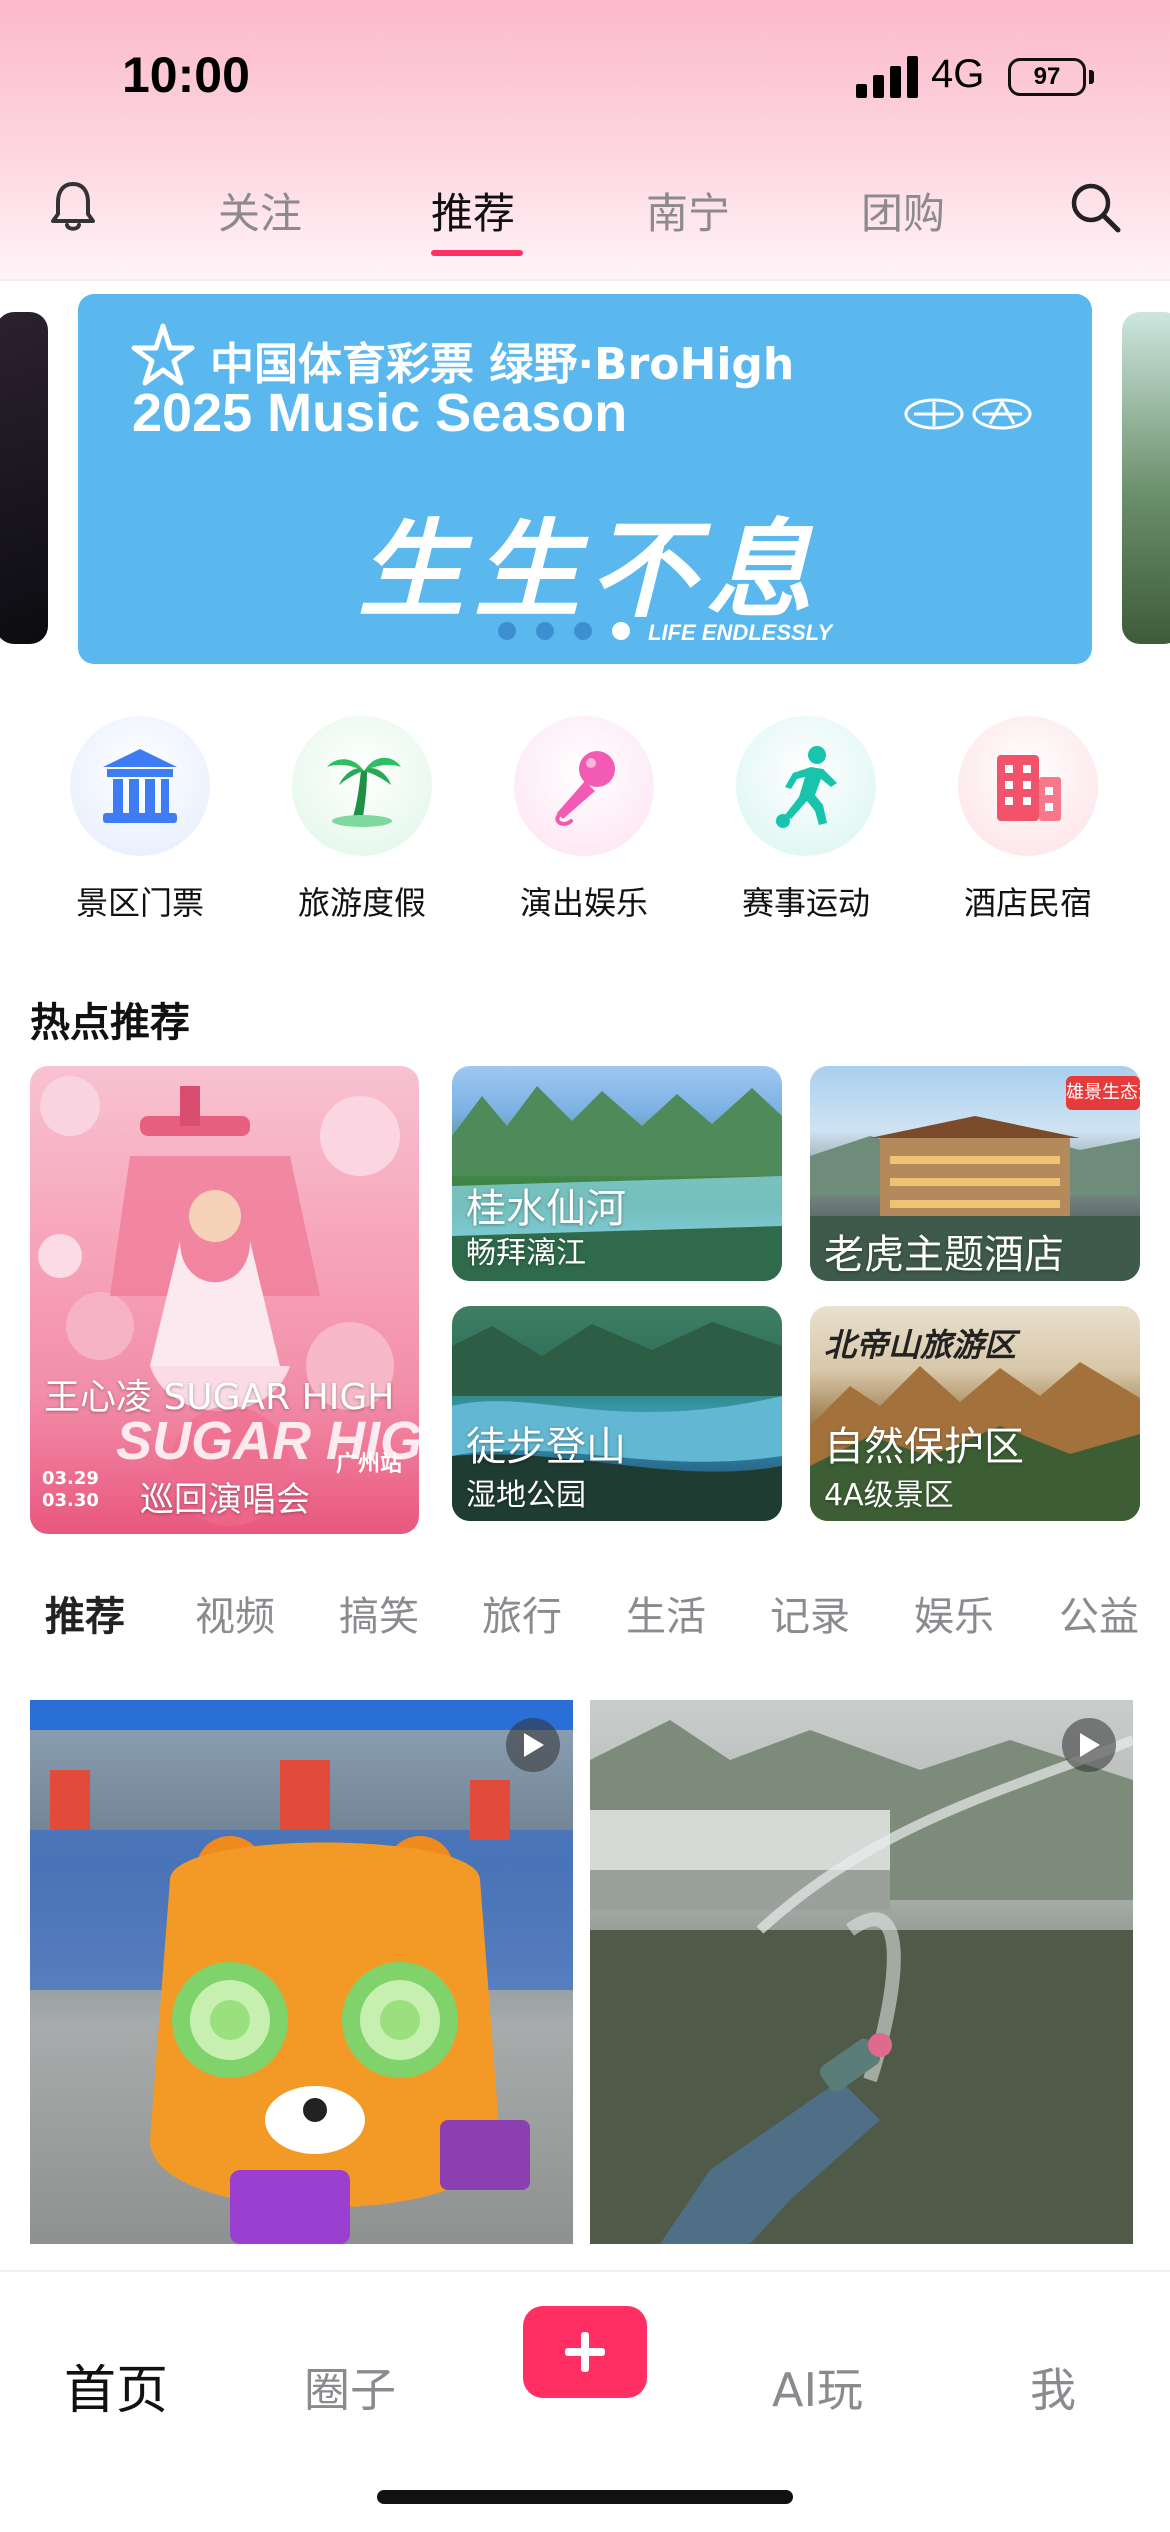 This screenshot has width=1170, height=2532. Describe the element at coordinates (920, 1345) in the screenshot. I see `reserve-logo-text: 北帝山旅游区` at that location.